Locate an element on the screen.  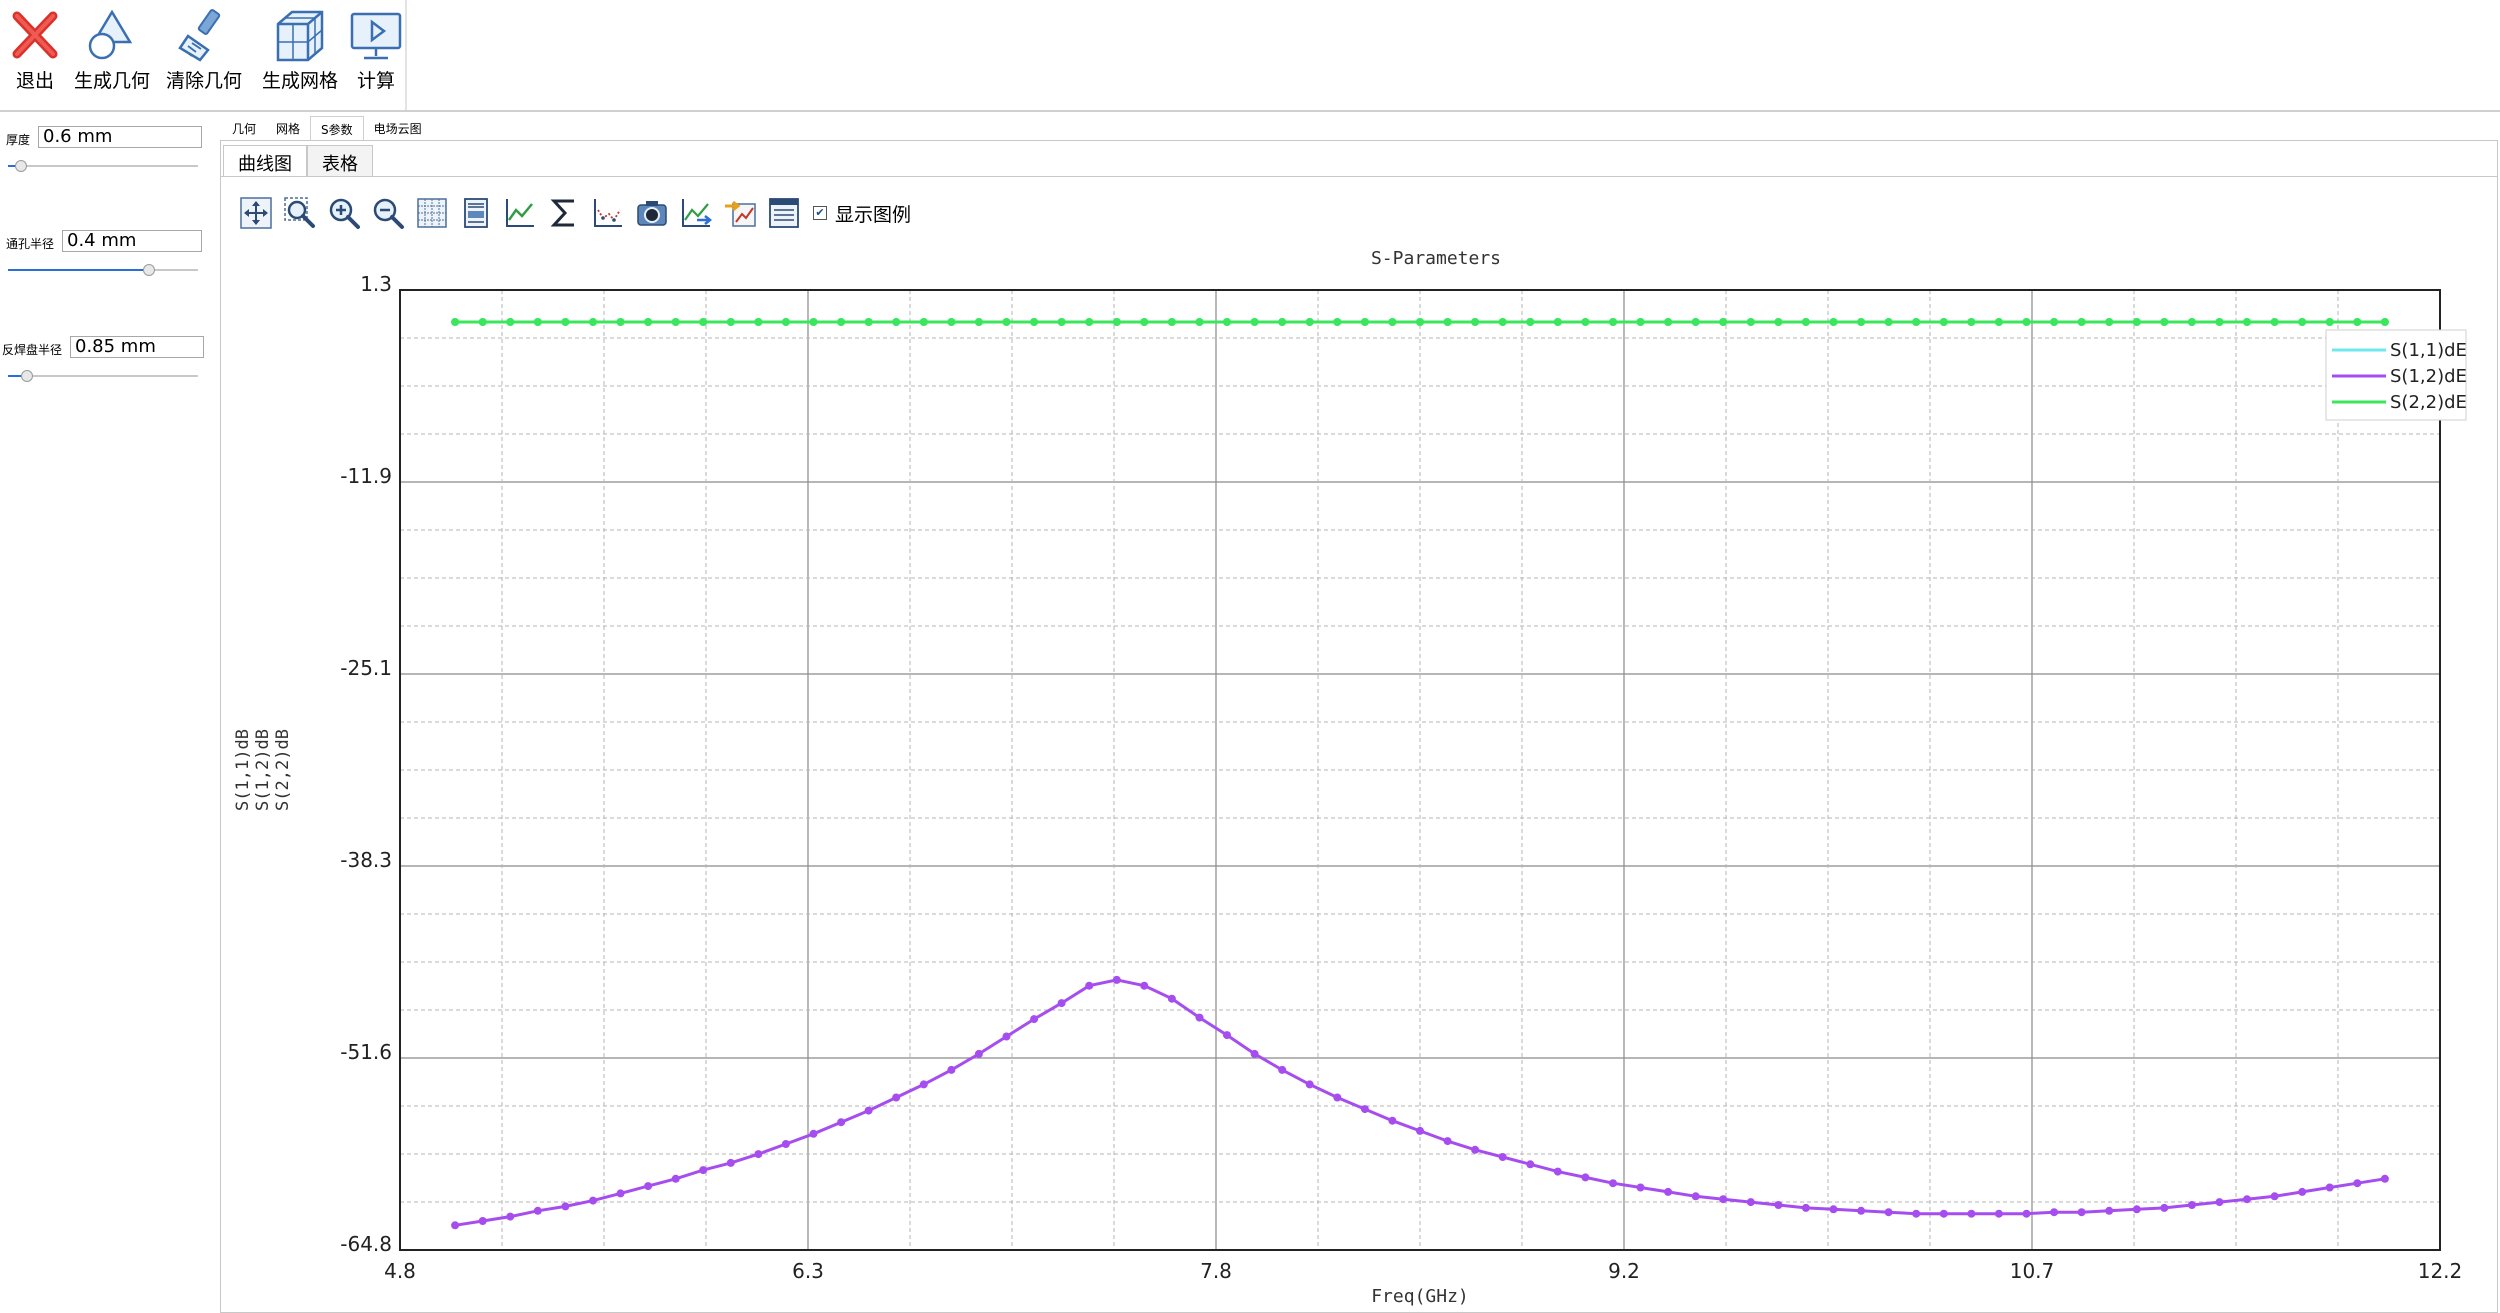
generate-mesh-label: 生成网格 is located at coordinates (299, 81).